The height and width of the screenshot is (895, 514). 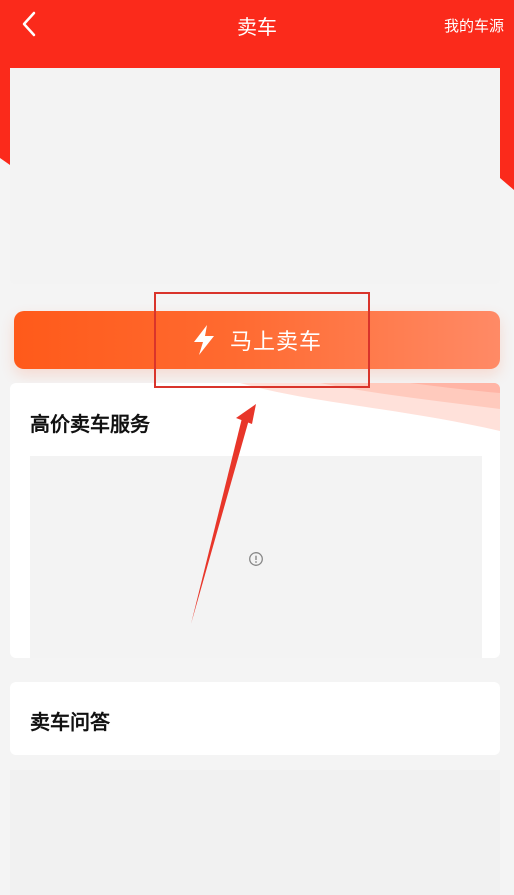 What do you see at coordinates (474, 25) in the screenshot?
I see `my-car-listings-link: 我的车源` at bounding box center [474, 25].